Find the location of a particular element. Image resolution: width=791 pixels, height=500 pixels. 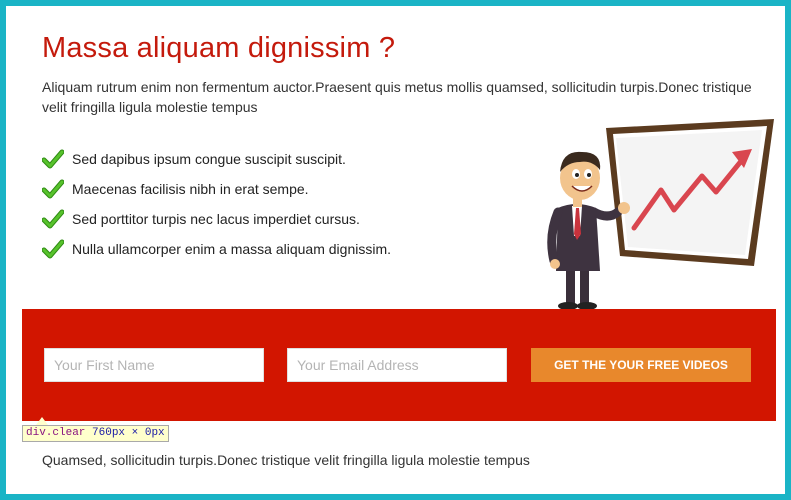

businessman-chart-illustration is located at coordinates (660, 214).